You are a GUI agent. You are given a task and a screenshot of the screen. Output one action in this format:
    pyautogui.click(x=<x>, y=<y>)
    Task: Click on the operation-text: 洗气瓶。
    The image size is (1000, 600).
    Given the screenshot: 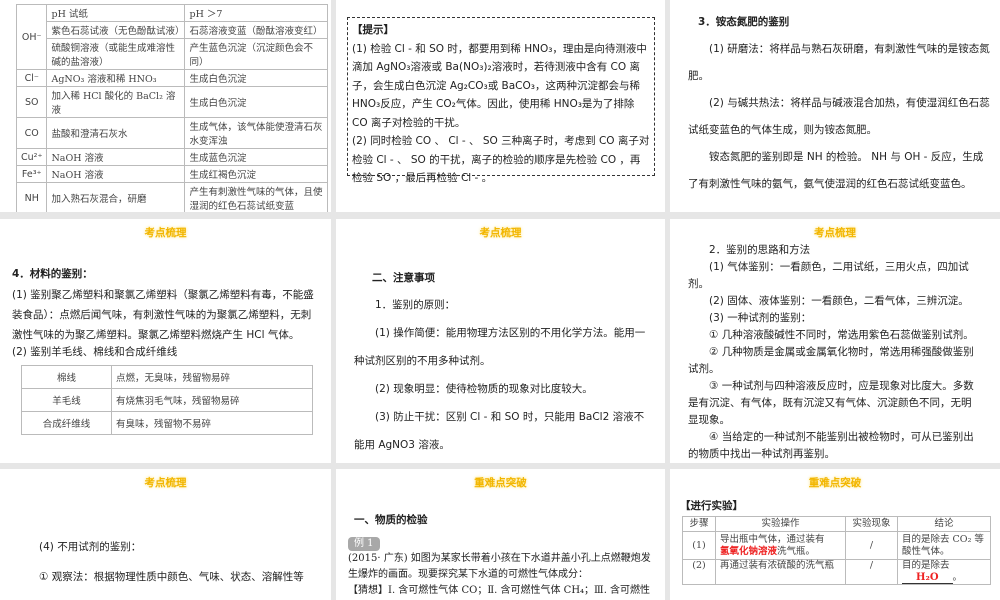 What is the action you would take?
    pyautogui.click(x=796, y=551)
    